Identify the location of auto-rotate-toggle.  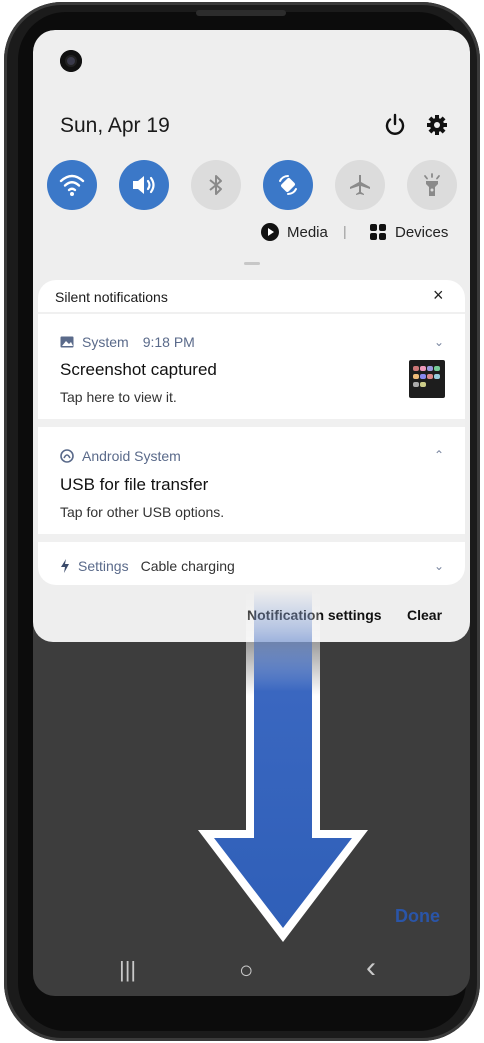
(288, 185).